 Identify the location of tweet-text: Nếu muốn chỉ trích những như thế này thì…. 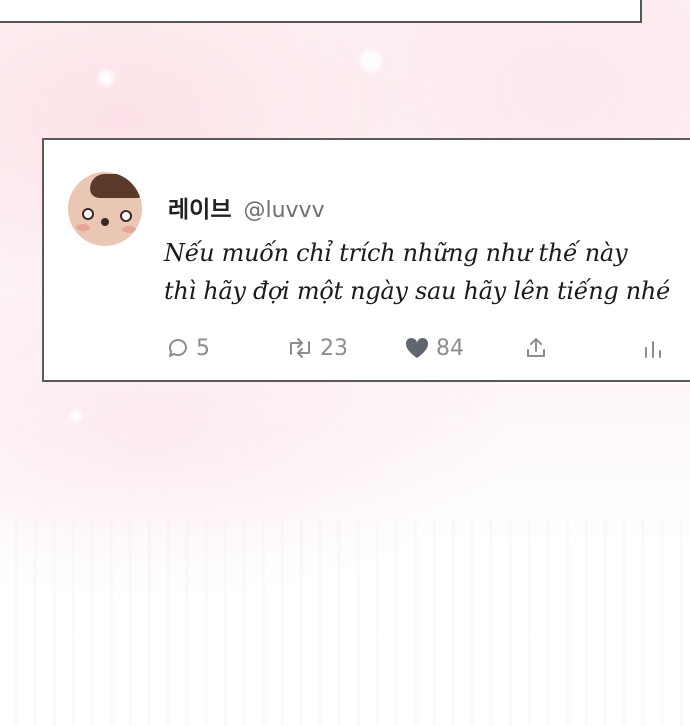
(427, 272).